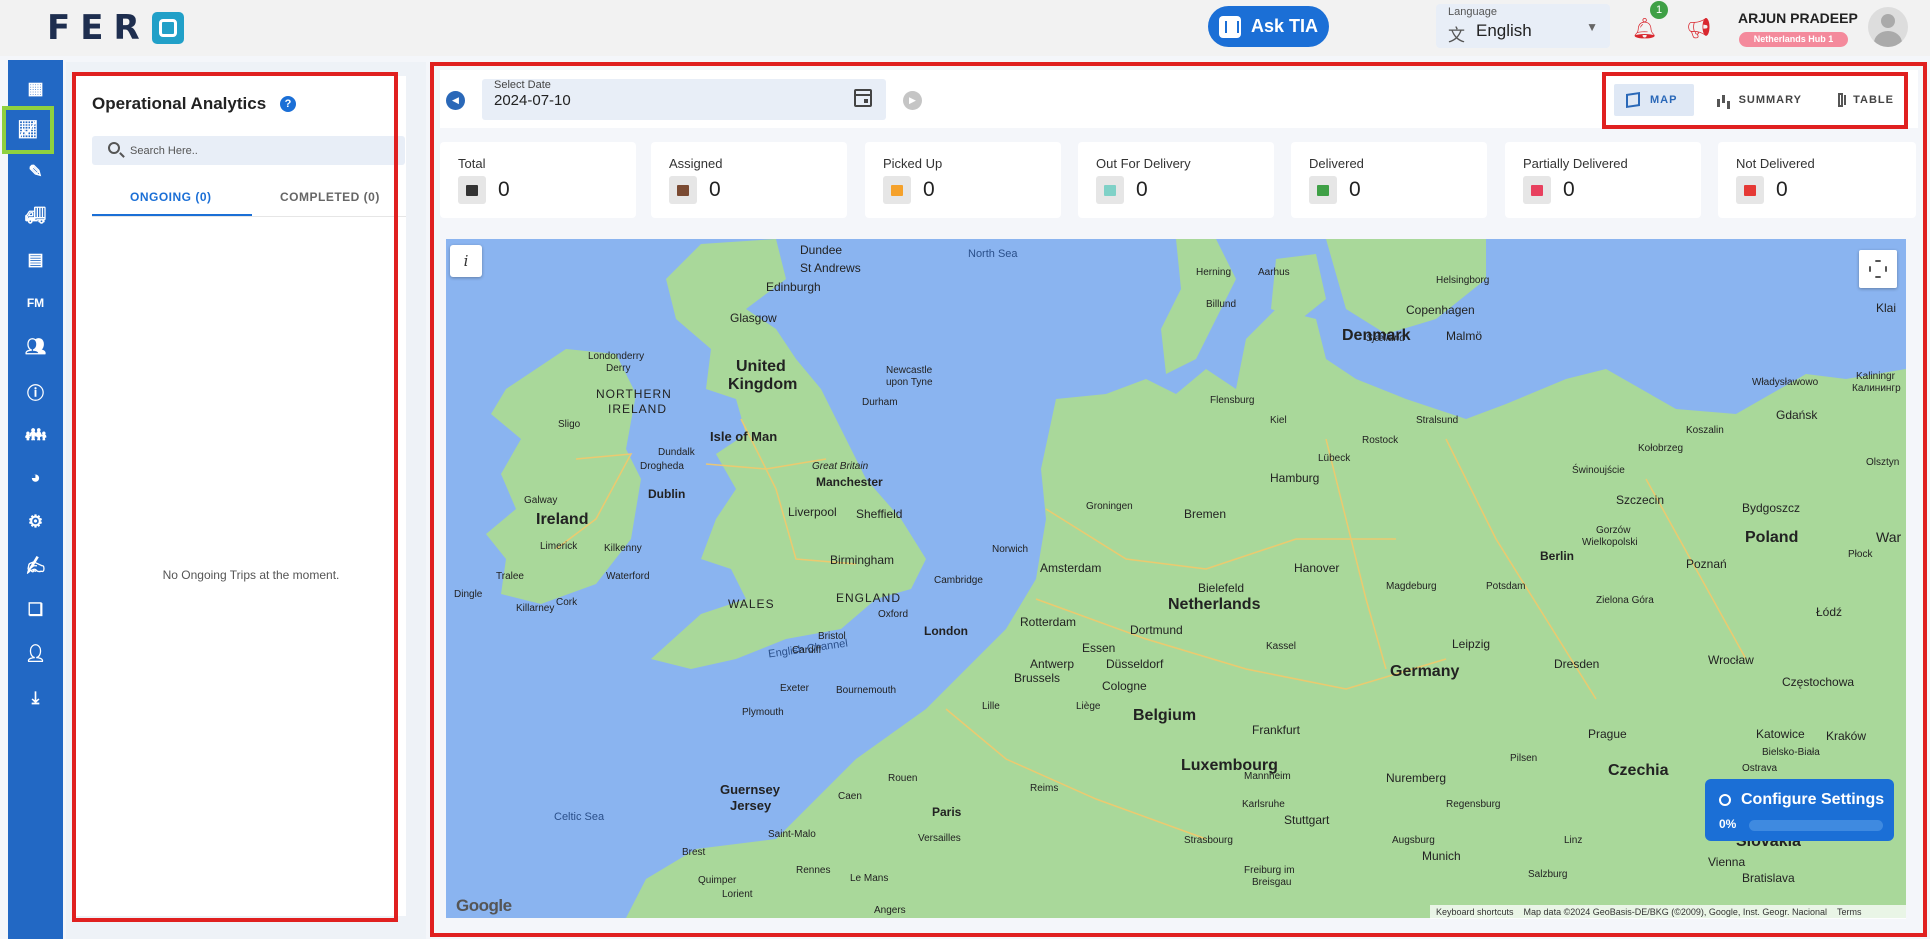 Image resolution: width=1930 pixels, height=939 pixels. Describe the element at coordinates (1124, 686) in the screenshot. I see `map-label: Cologne` at that location.